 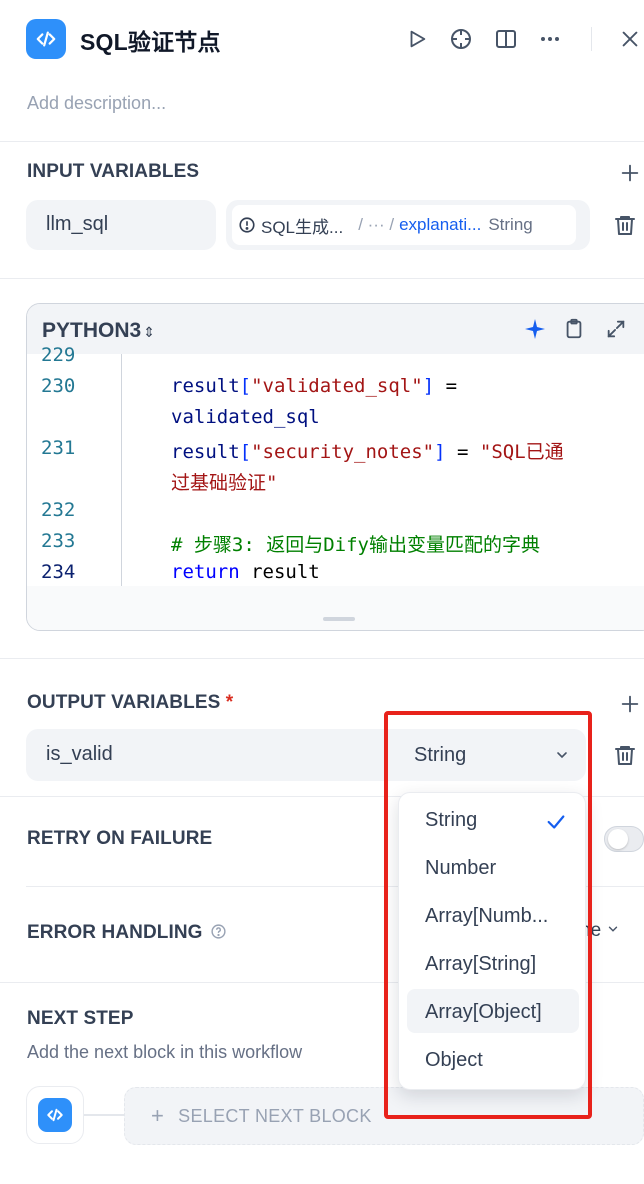 I want to click on input-variables-title: INPUT VARIABLES, so click(x=113, y=171).